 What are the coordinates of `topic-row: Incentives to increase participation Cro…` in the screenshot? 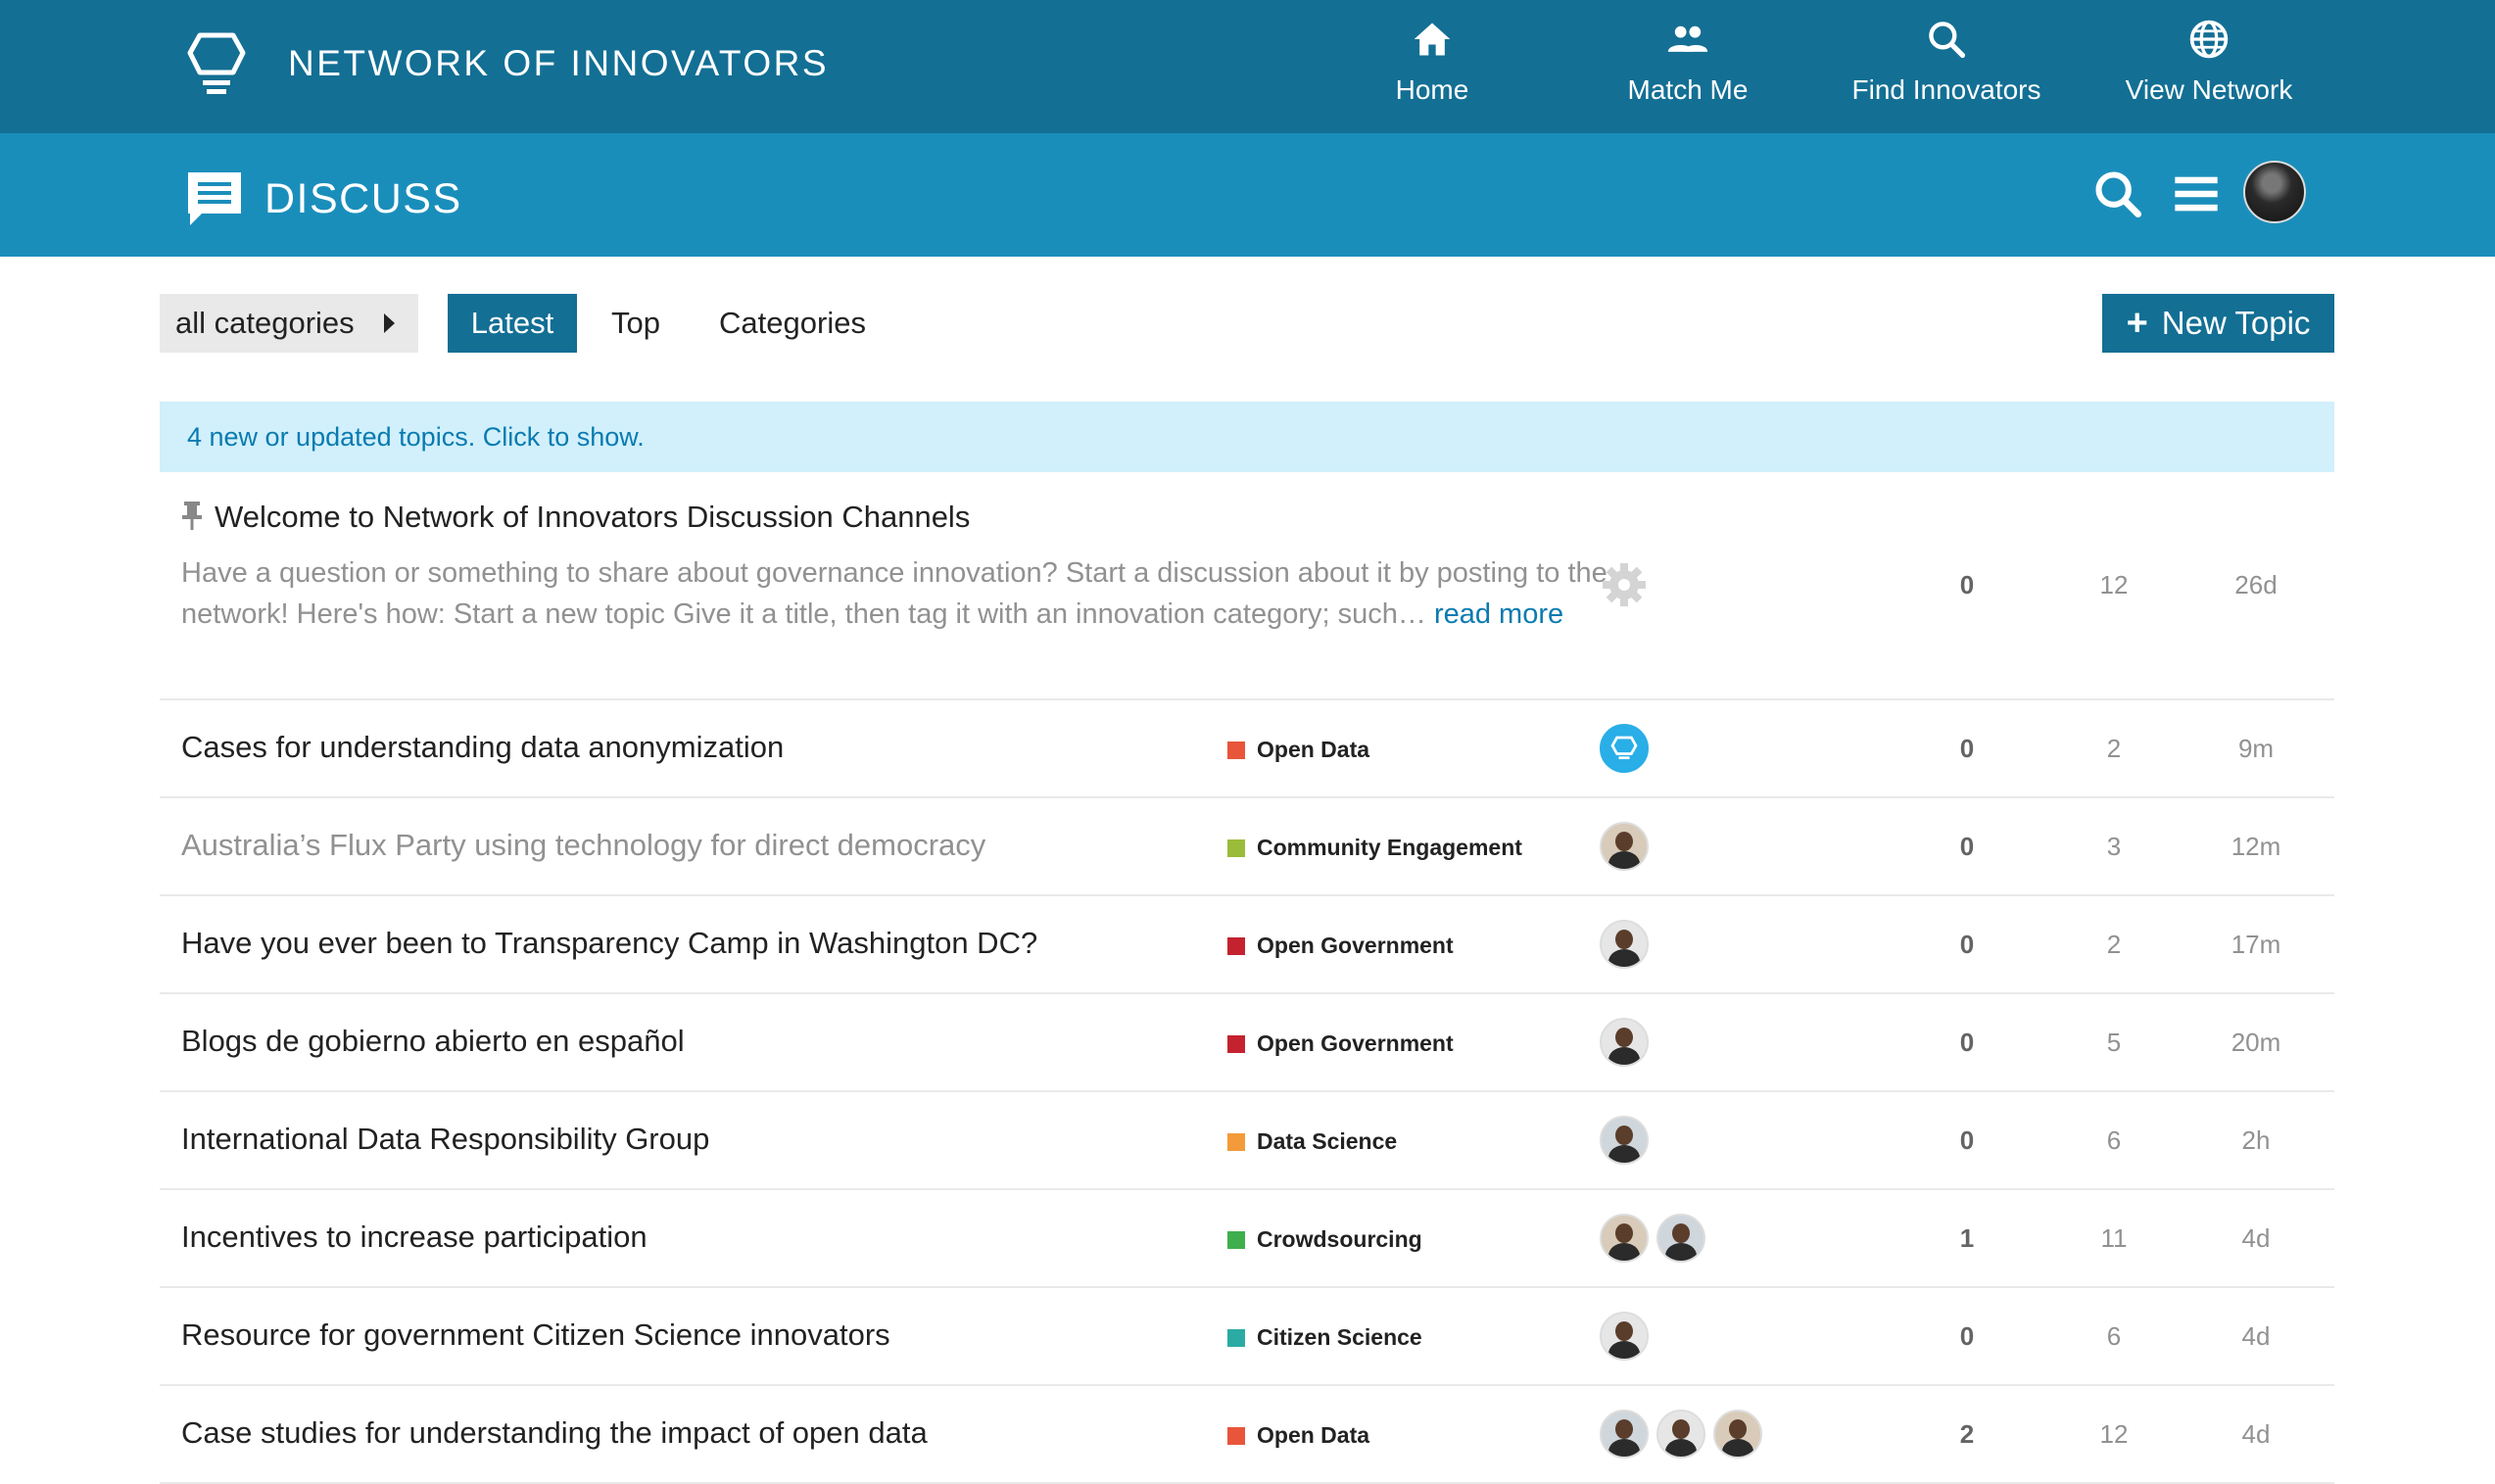 It's located at (1247, 1239).